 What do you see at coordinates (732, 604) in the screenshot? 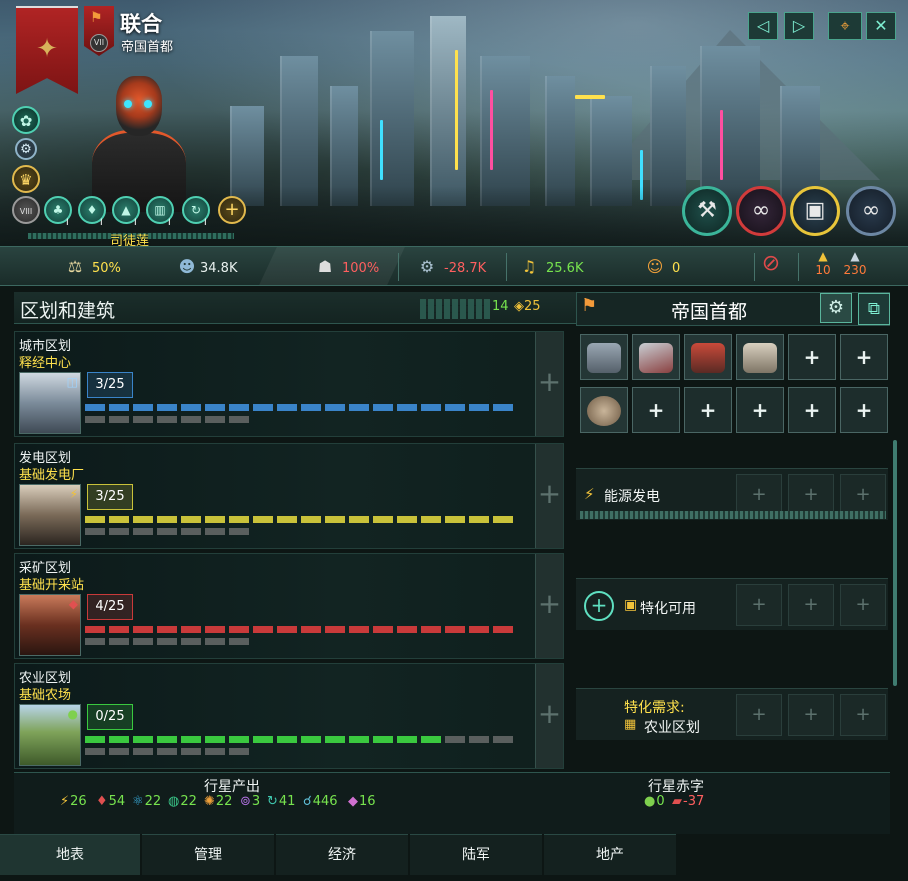
I see `specialization-available: + ▣ 特化可用 + + +` at bounding box center [732, 604].